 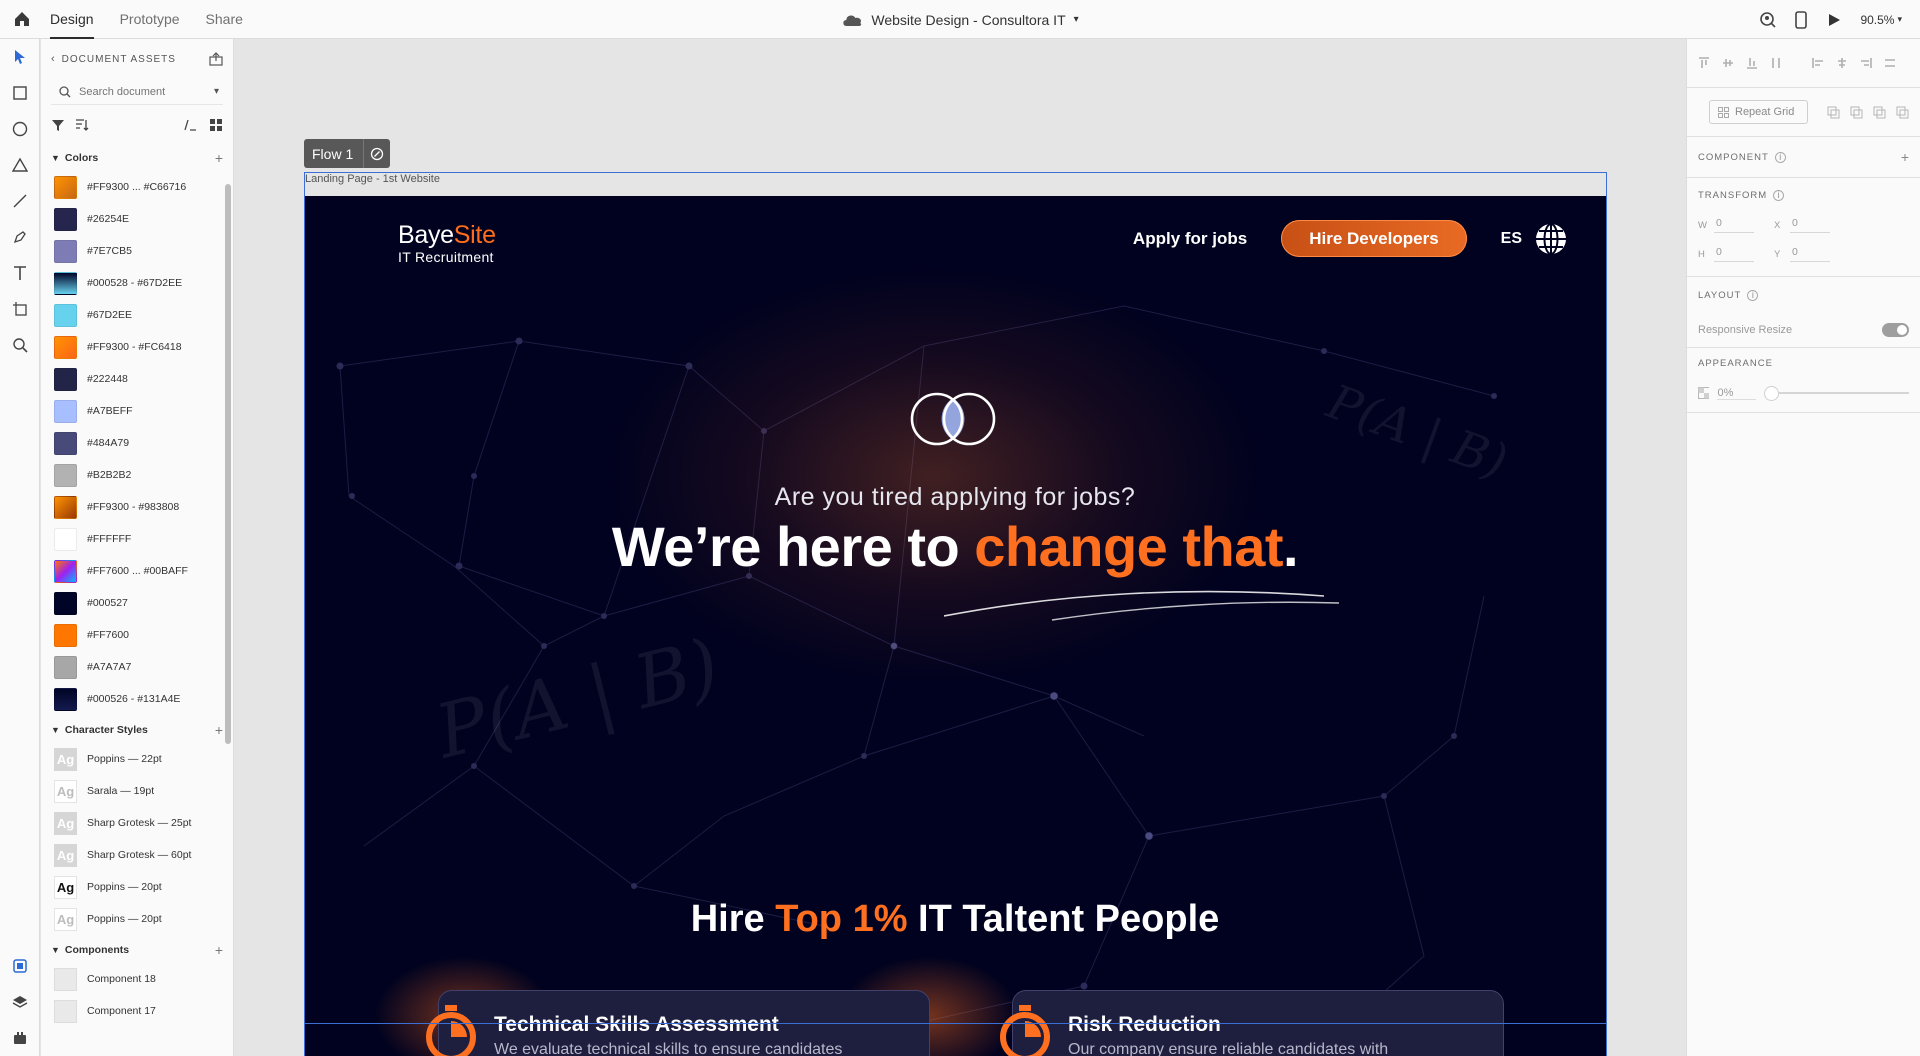 I want to click on zoom-level: 90.5% ▾, so click(x=1881, y=20).